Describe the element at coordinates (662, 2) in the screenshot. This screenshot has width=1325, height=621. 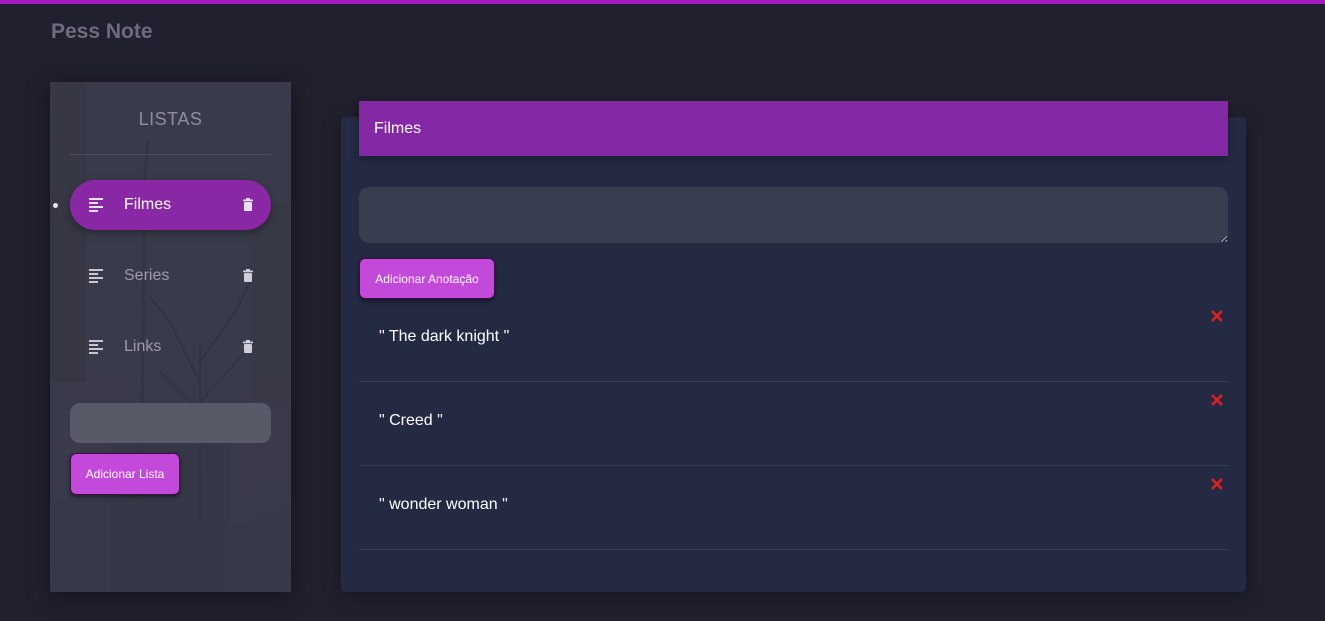
I see `top-accent-bar` at that location.